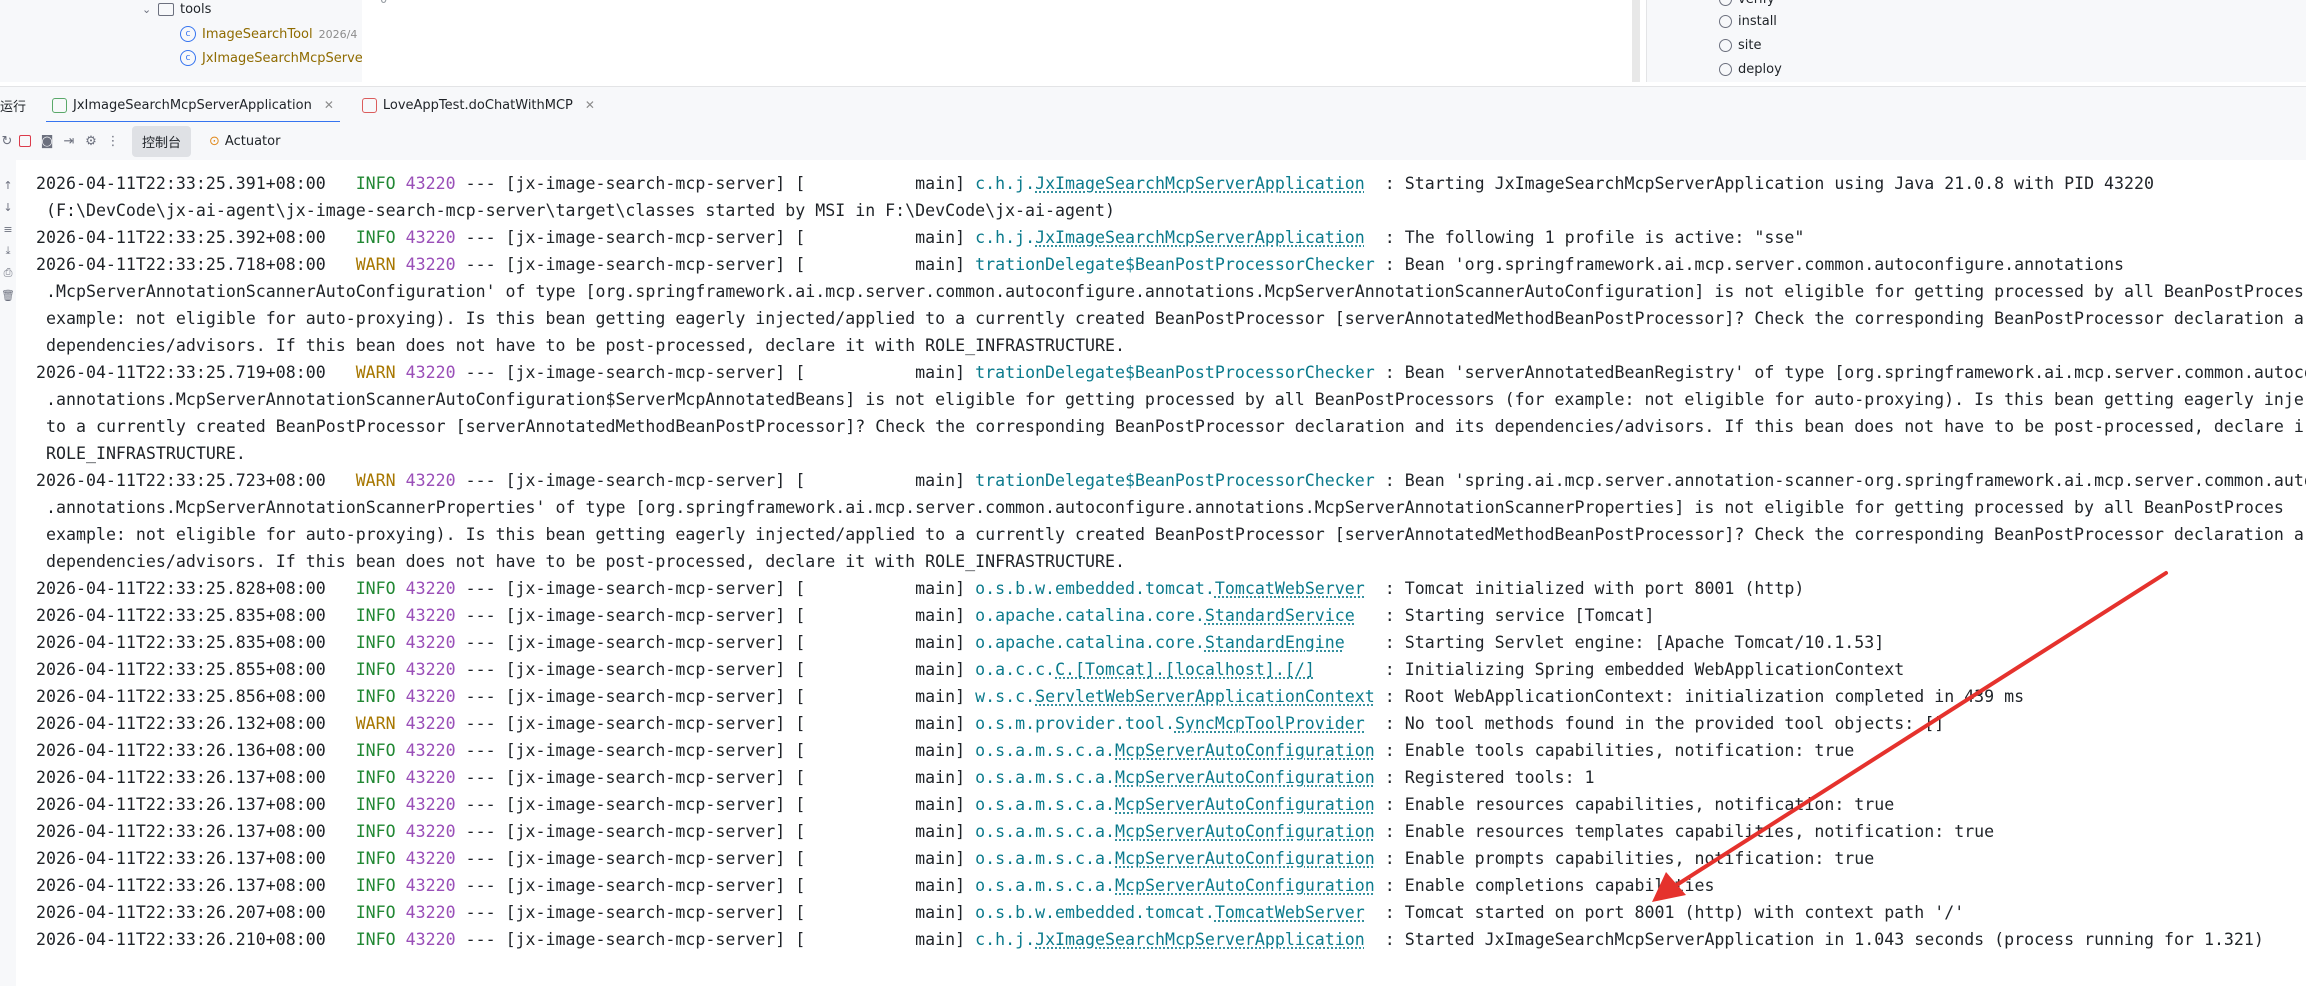 Image resolution: width=2306 pixels, height=986 pixels. Describe the element at coordinates (1205, 696) in the screenshot. I see `log-logger-link: ServletWebServerApplicationContext` at that location.